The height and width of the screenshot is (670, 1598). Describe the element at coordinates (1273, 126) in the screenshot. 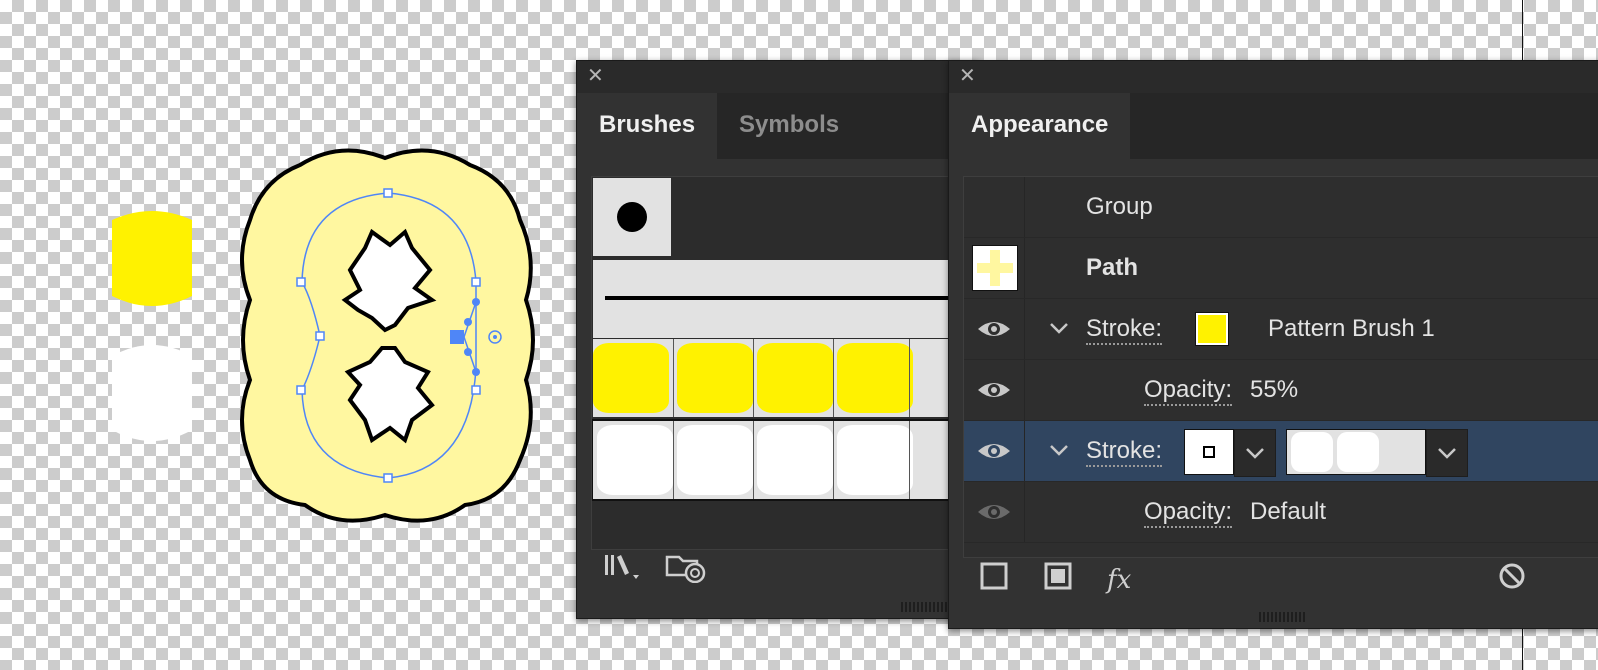

I see `appearance-tab-bar: Appearance` at that location.